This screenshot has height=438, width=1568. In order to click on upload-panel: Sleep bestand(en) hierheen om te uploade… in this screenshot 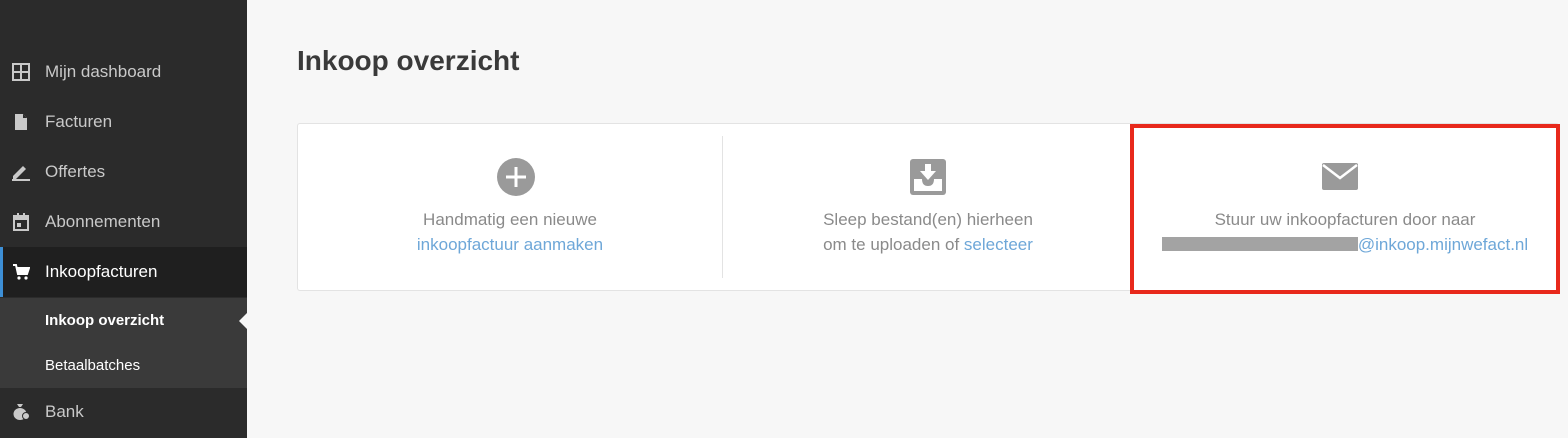, I will do `click(928, 207)`.